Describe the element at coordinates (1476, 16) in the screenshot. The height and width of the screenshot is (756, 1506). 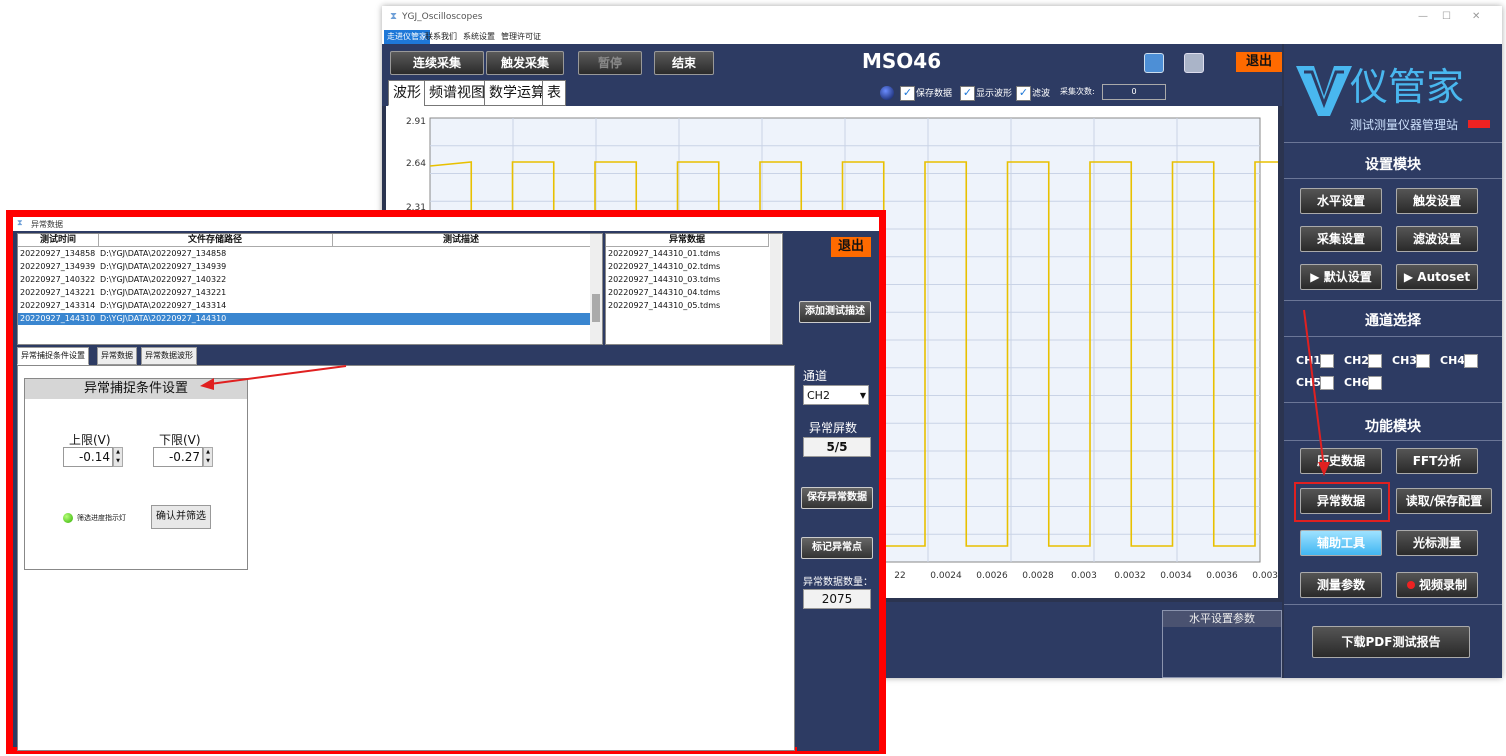
I see `close-icon: ✕` at that location.